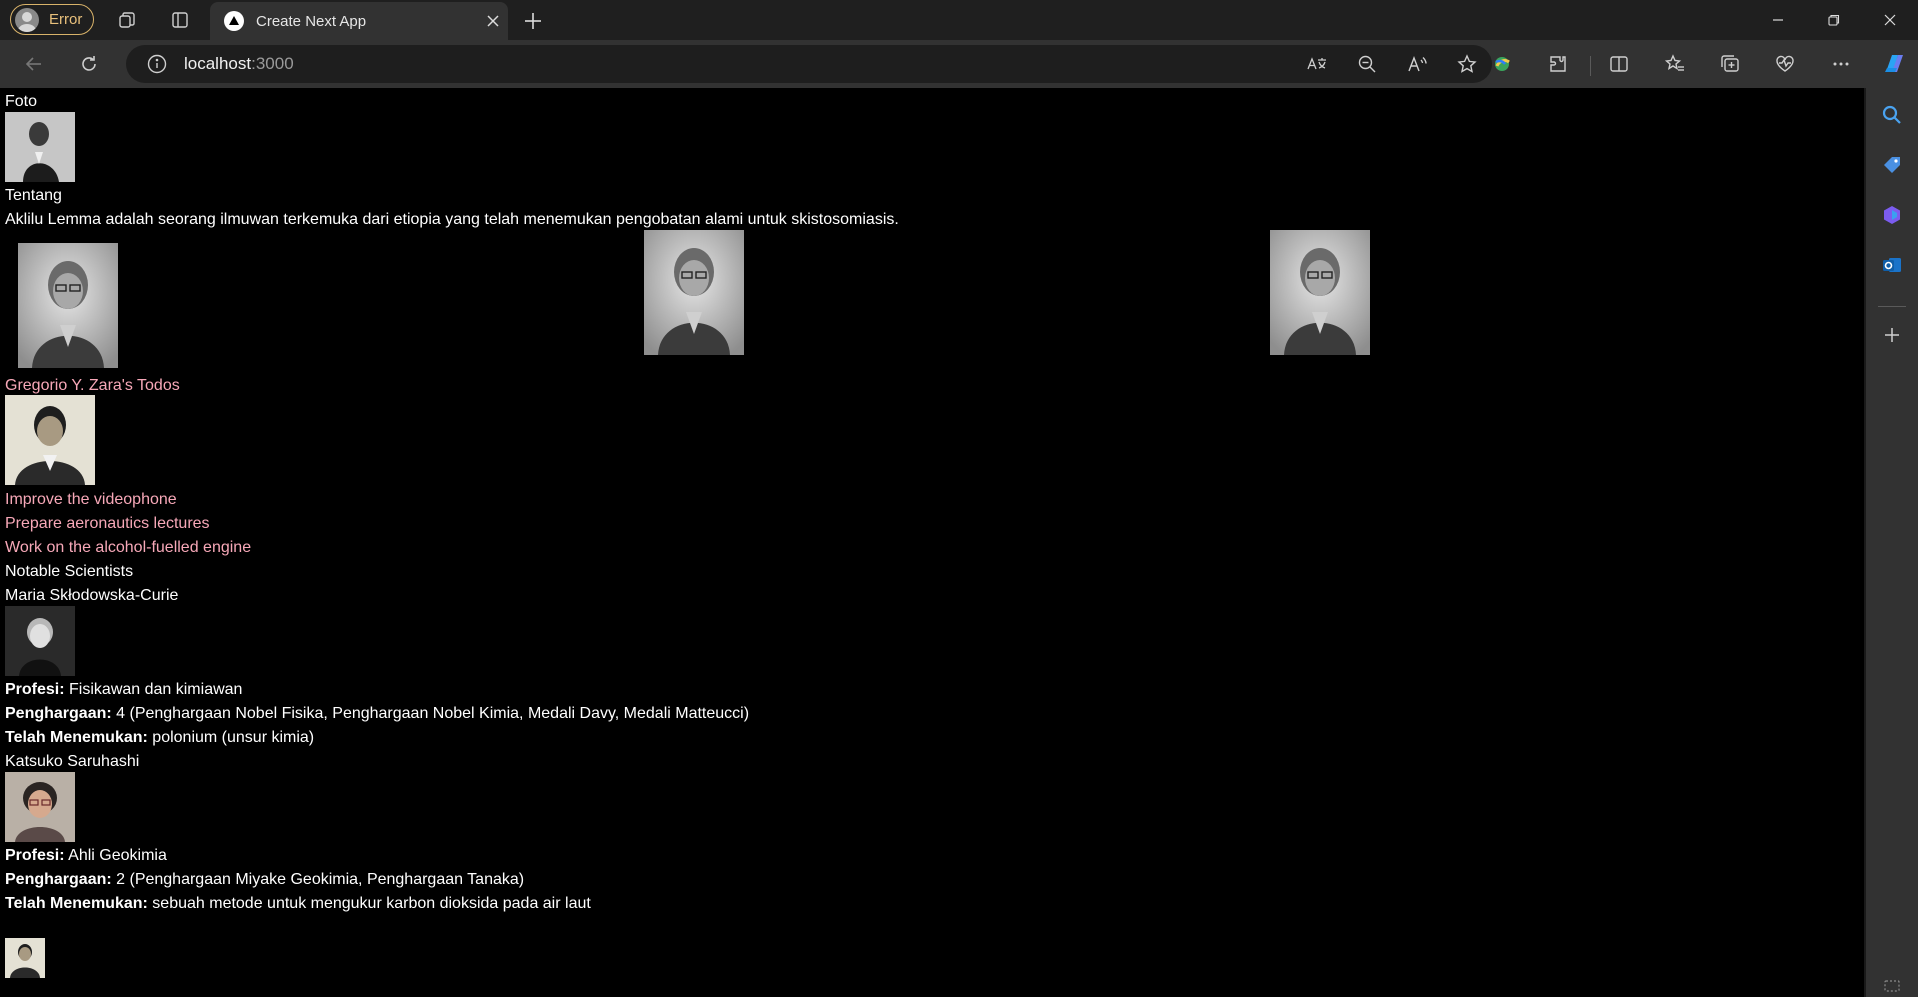  What do you see at coordinates (69, 571) in the screenshot?
I see `gallery-heading: Notable Scientists` at bounding box center [69, 571].